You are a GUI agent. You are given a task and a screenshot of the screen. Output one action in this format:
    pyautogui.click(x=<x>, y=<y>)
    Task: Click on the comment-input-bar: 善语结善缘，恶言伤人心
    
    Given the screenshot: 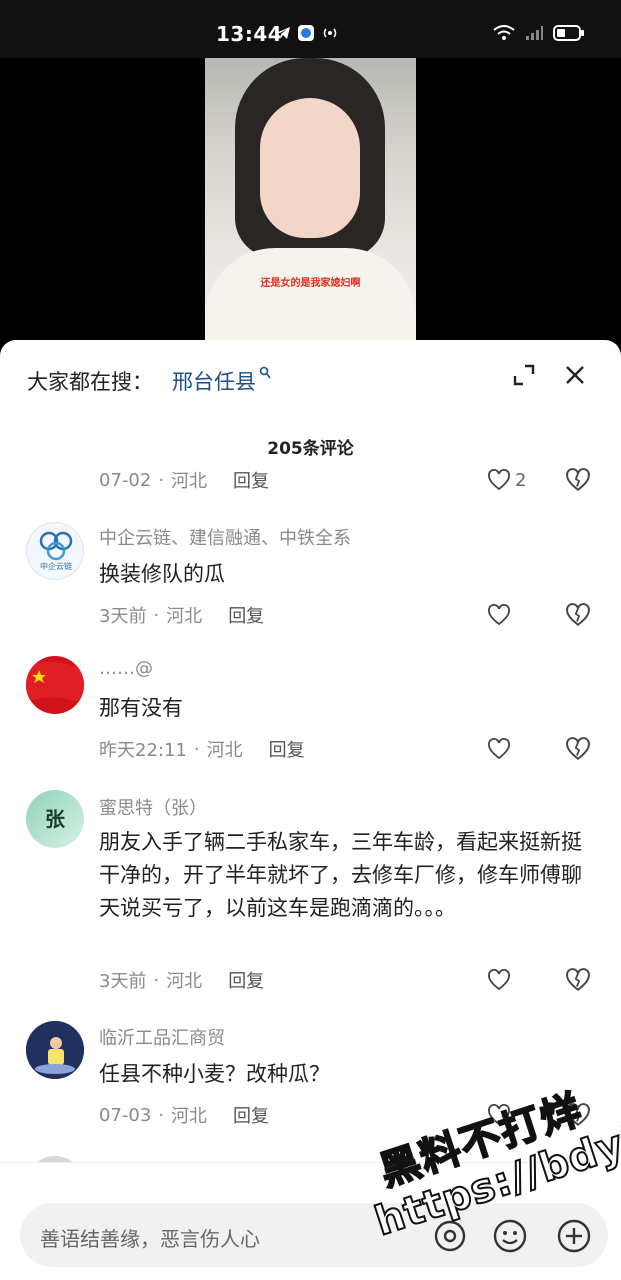 What is the action you would take?
    pyautogui.click(x=310, y=1221)
    